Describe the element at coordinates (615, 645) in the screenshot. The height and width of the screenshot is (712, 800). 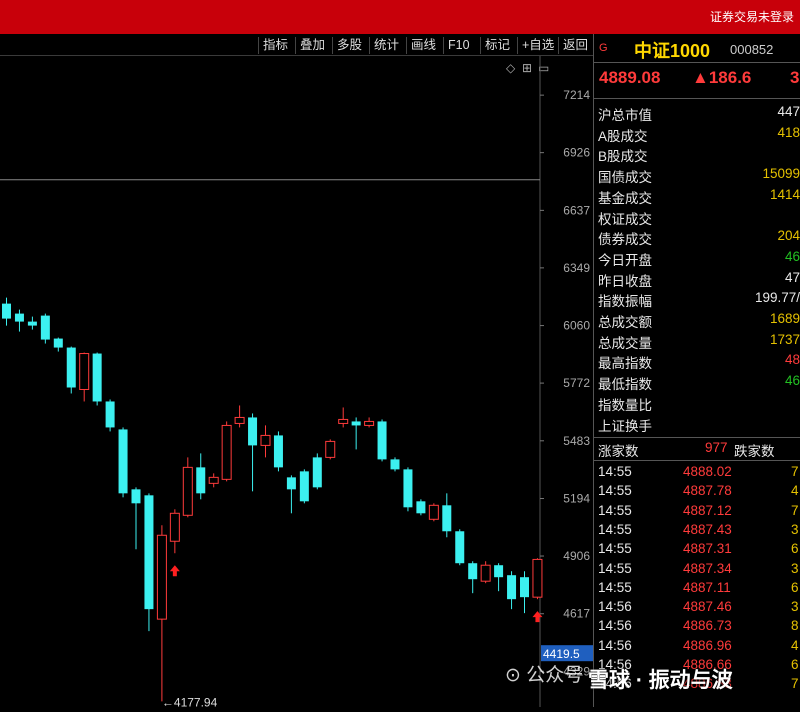
I see `tick-time: 14:56` at that location.